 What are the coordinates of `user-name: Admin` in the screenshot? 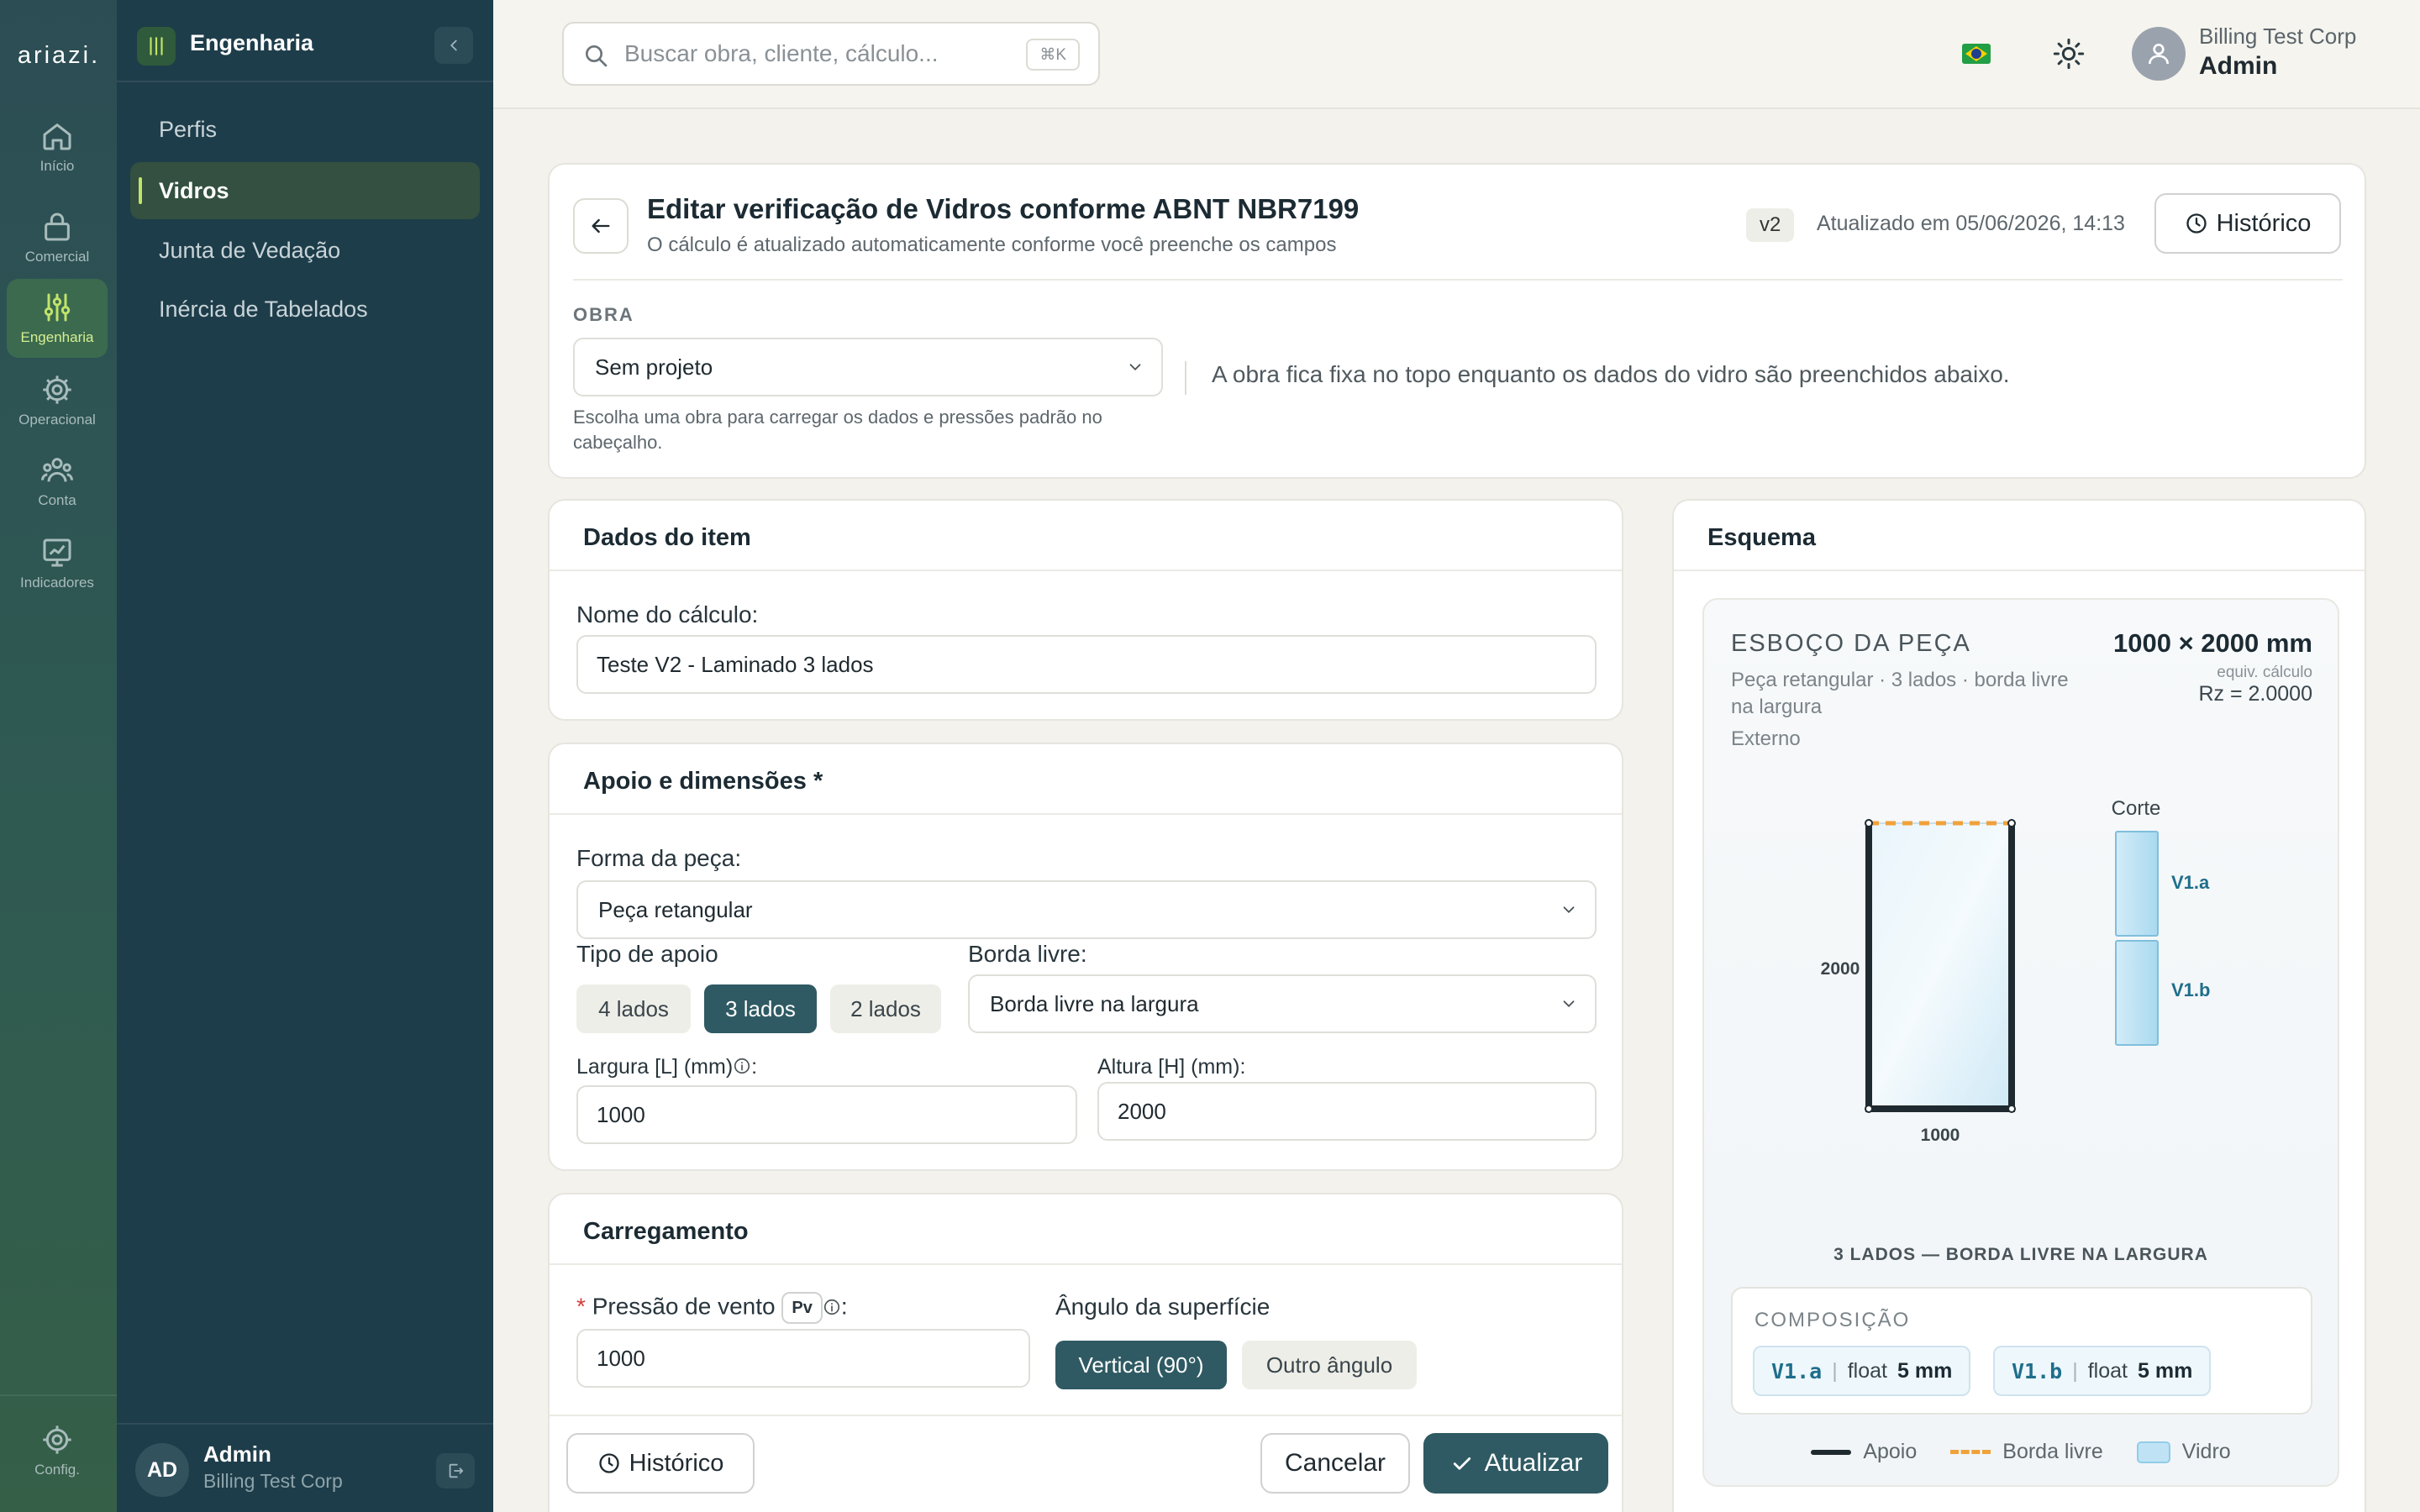 It's located at (237, 1454).